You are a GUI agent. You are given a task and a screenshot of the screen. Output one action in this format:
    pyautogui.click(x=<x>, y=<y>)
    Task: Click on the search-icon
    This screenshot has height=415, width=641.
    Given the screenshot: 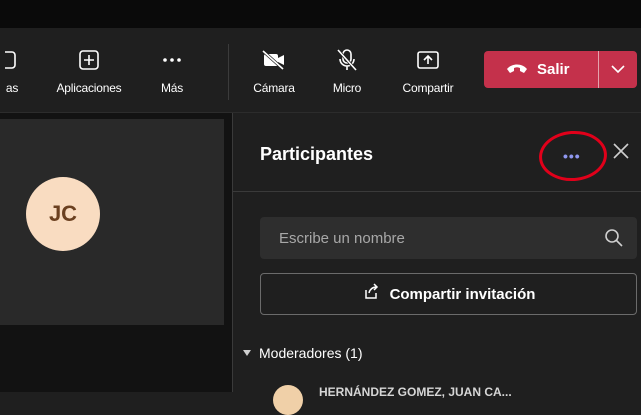 What is the action you would take?
    pyautogui.click(x=614, y=238)
    